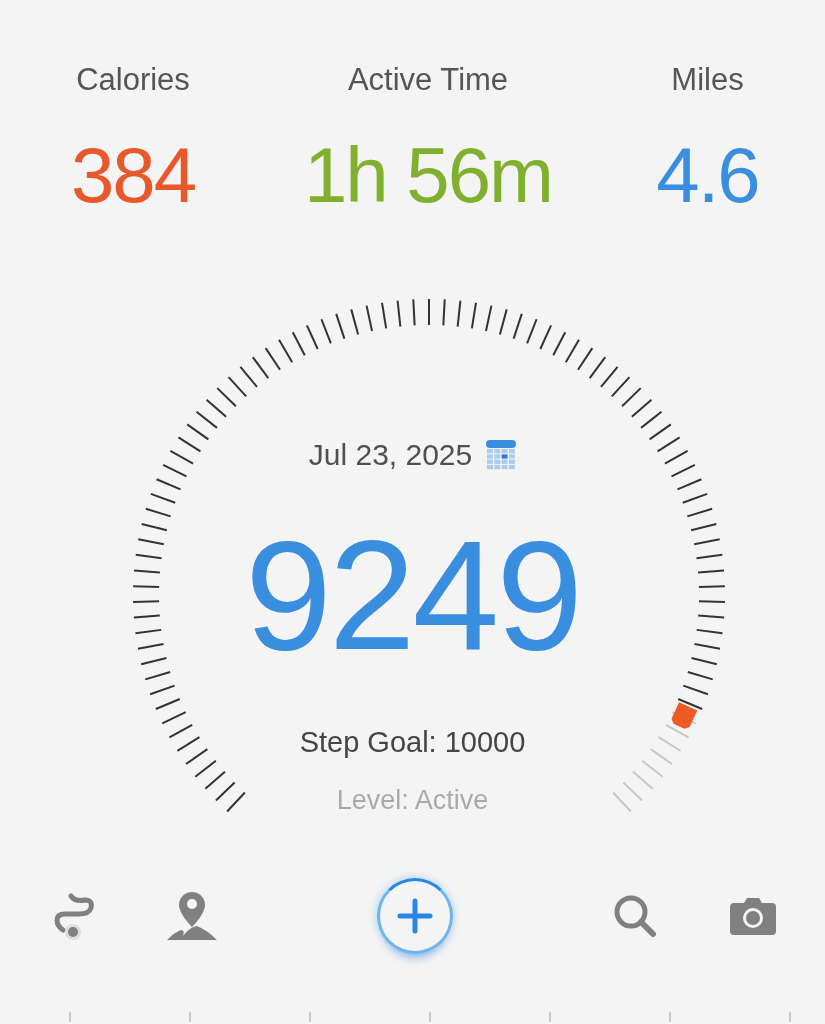  Describe the element at coordinates (501, 455) in the screenshot. I see `calendar-icon` at that location.